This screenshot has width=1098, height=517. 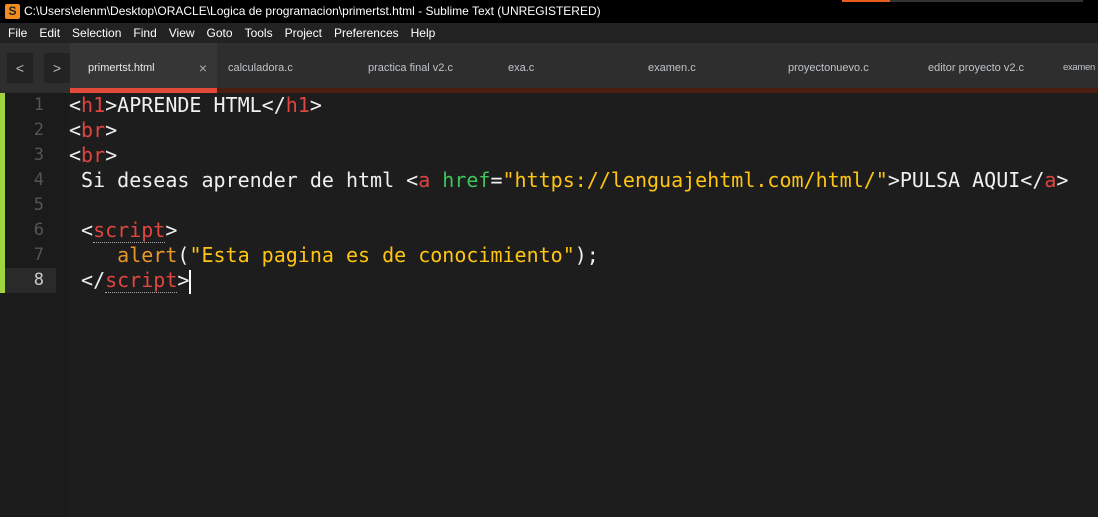 What do you see at coordinates (38, 230) in the screenshot?
I see `line-number: 6` at bounding box center [38, 230].